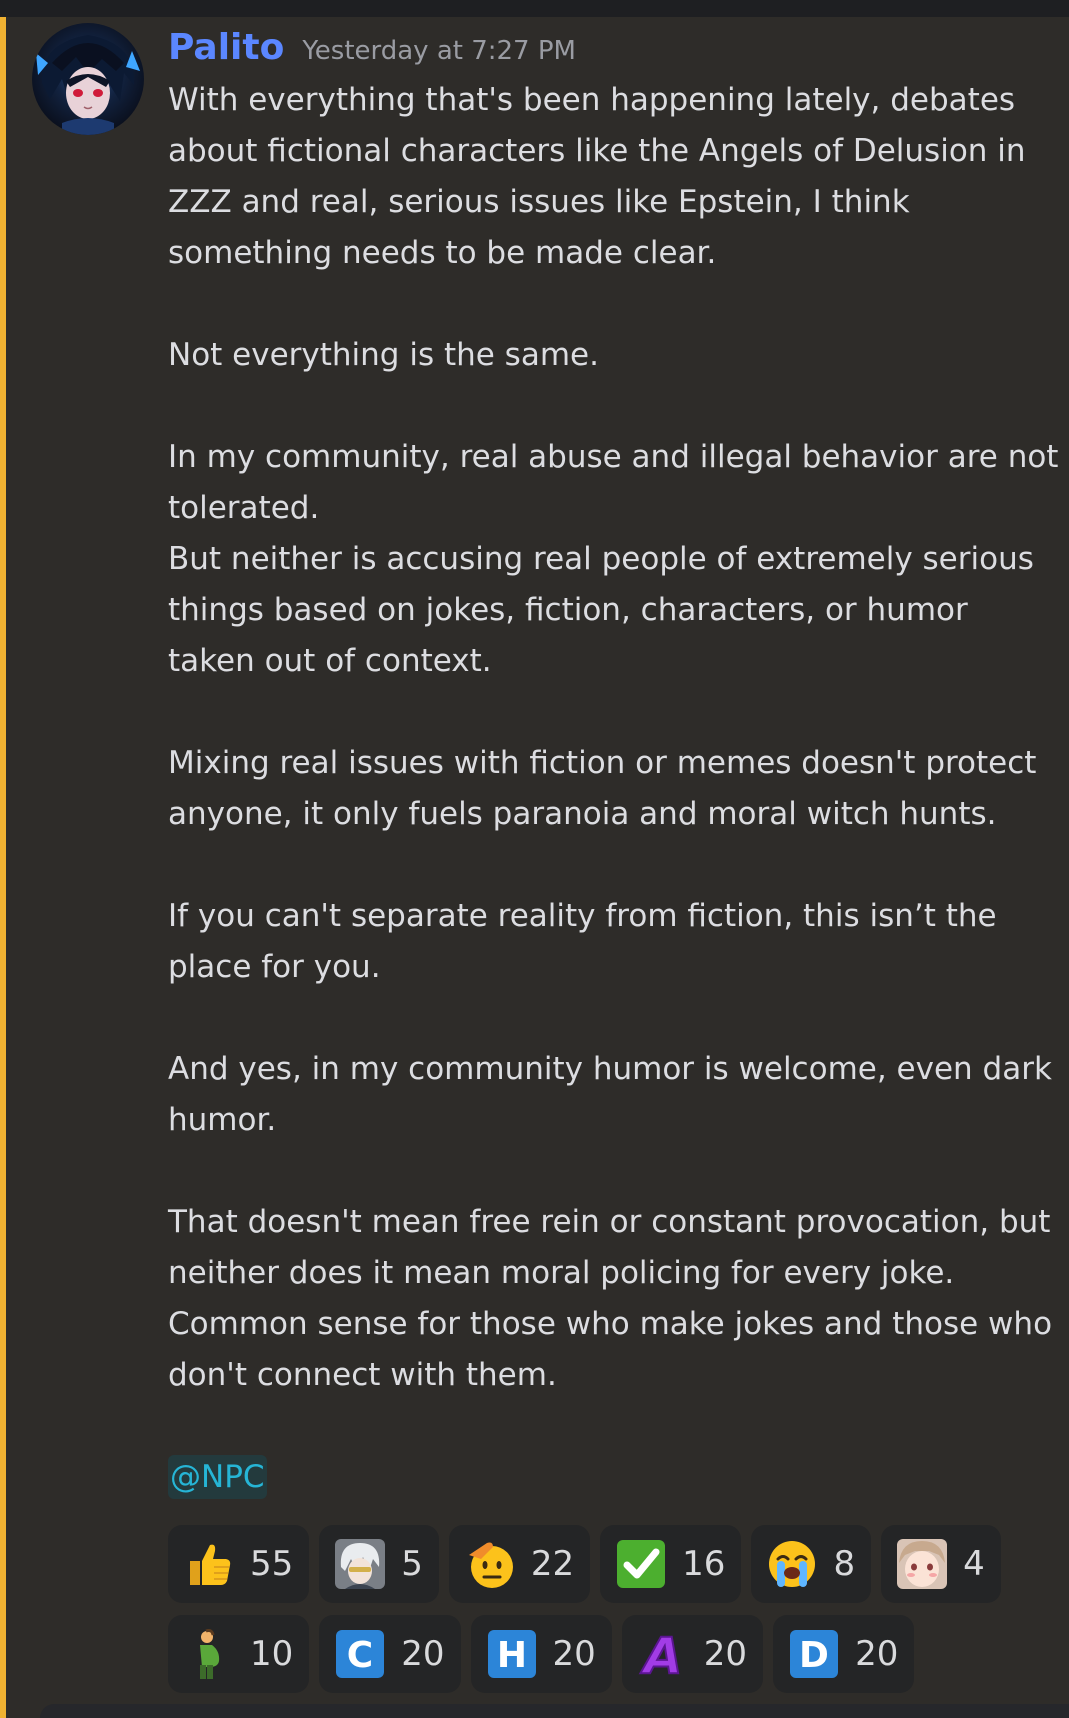 The width and height of the screenshot is (1069, 1718). What do you see at coordinates (272, 1564) in the screenshot?
I see `reaction-count: 55` at bounding box center [272, 1564].